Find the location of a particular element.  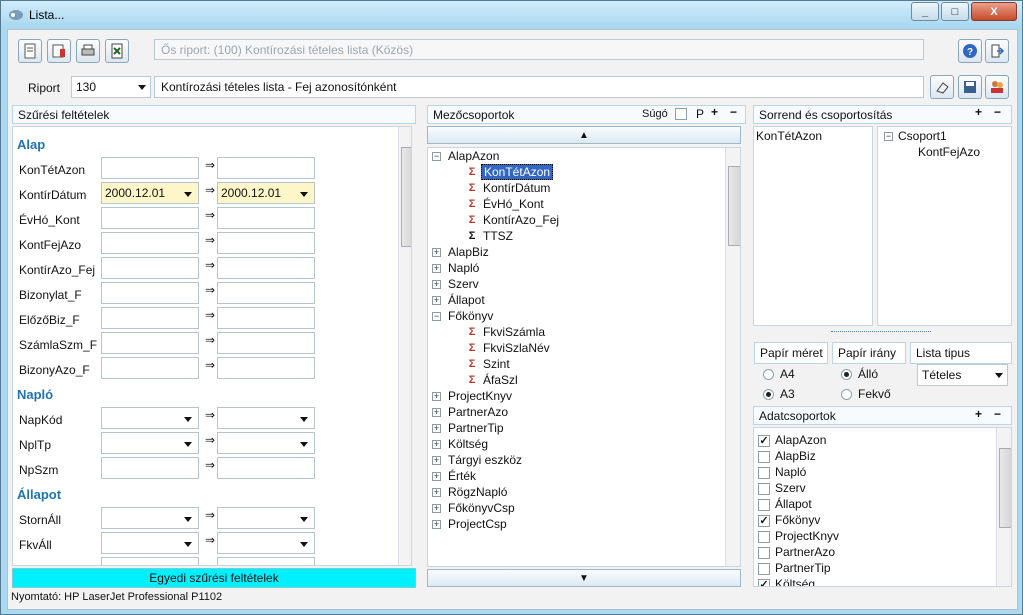

collapse-all-icon: − is located at coordinates (733, 112).